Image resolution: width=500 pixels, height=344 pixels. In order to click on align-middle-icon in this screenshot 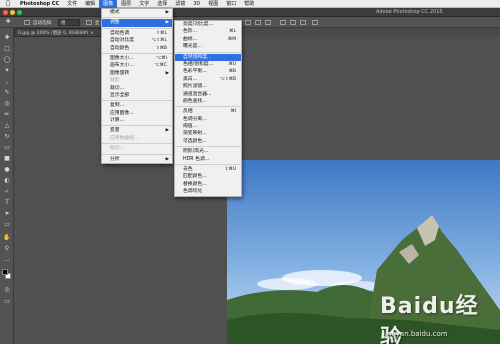, I will do `click(258, 22)`.